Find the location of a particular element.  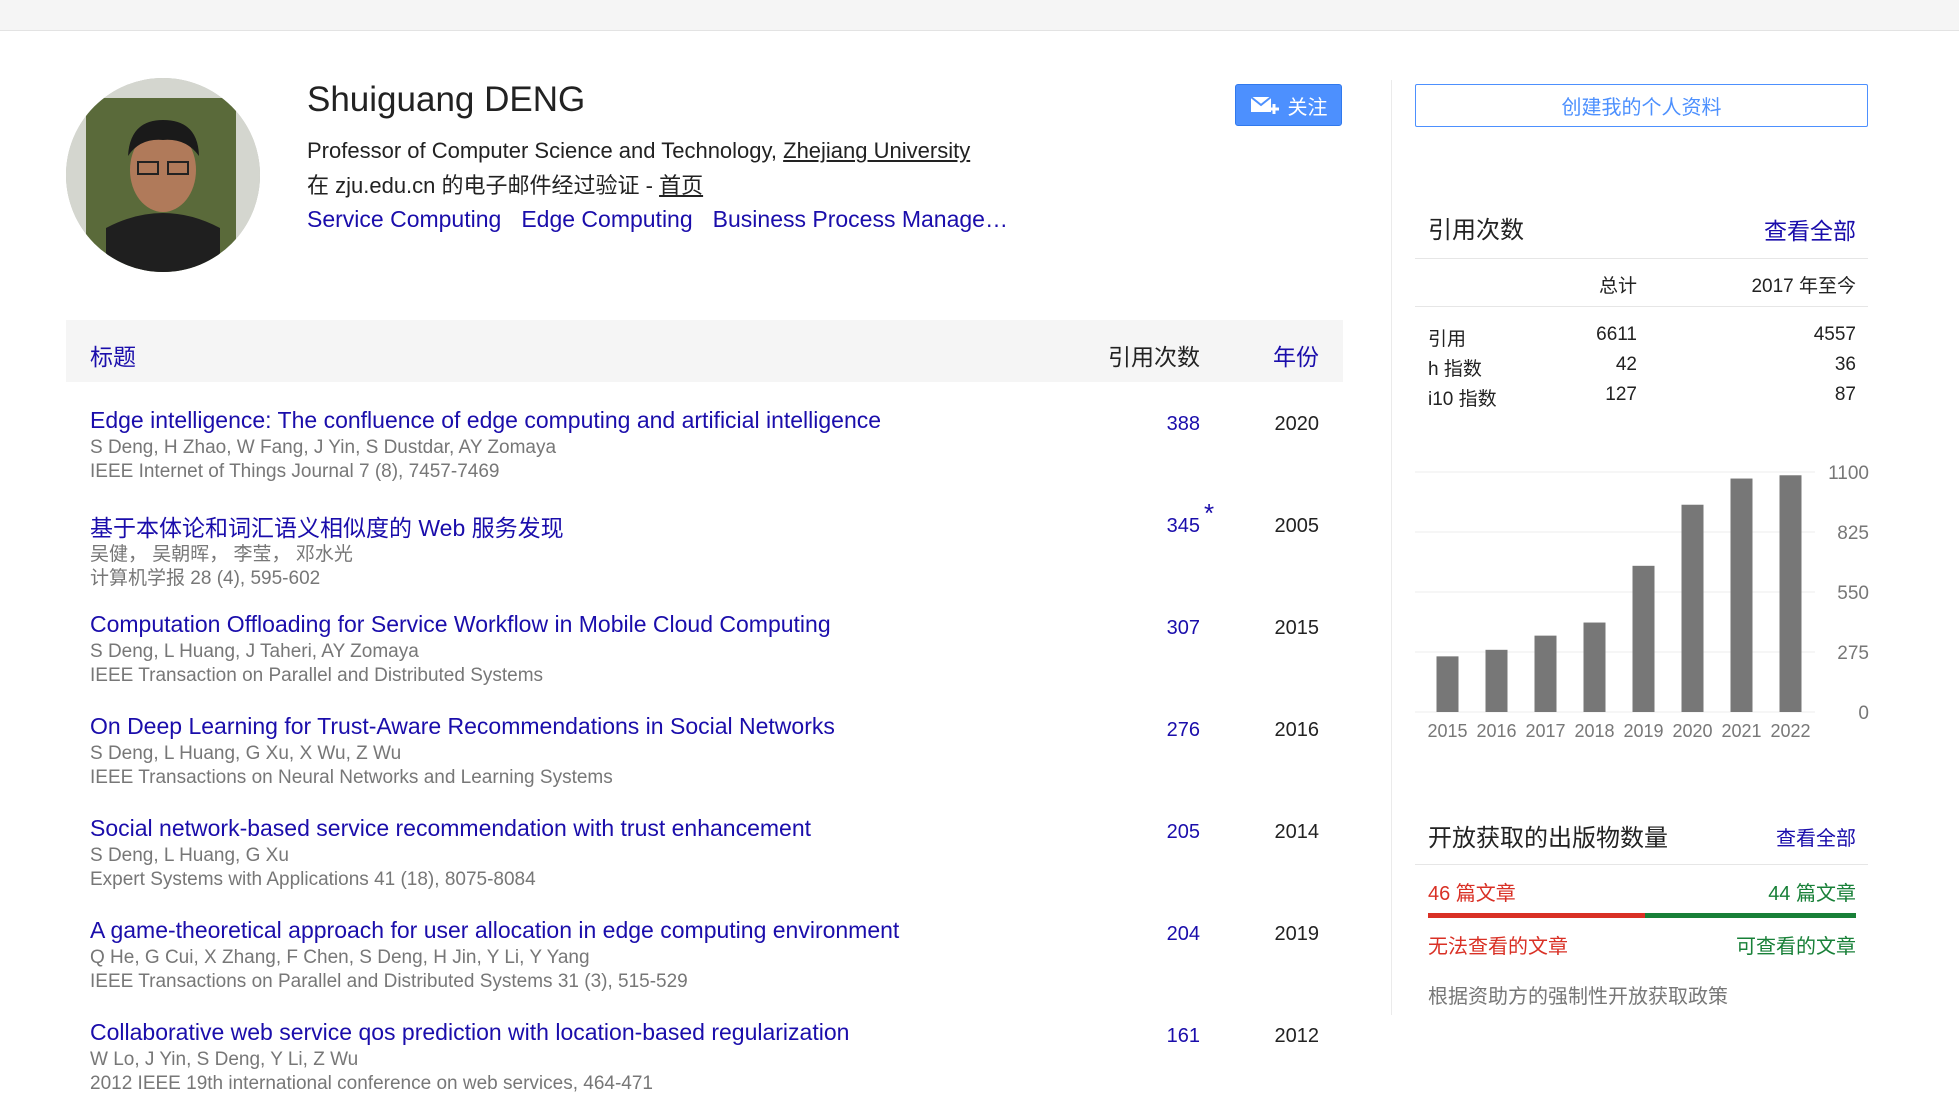

unavailable-count: 46 篇文章 is located at coordinates (1472, 891).